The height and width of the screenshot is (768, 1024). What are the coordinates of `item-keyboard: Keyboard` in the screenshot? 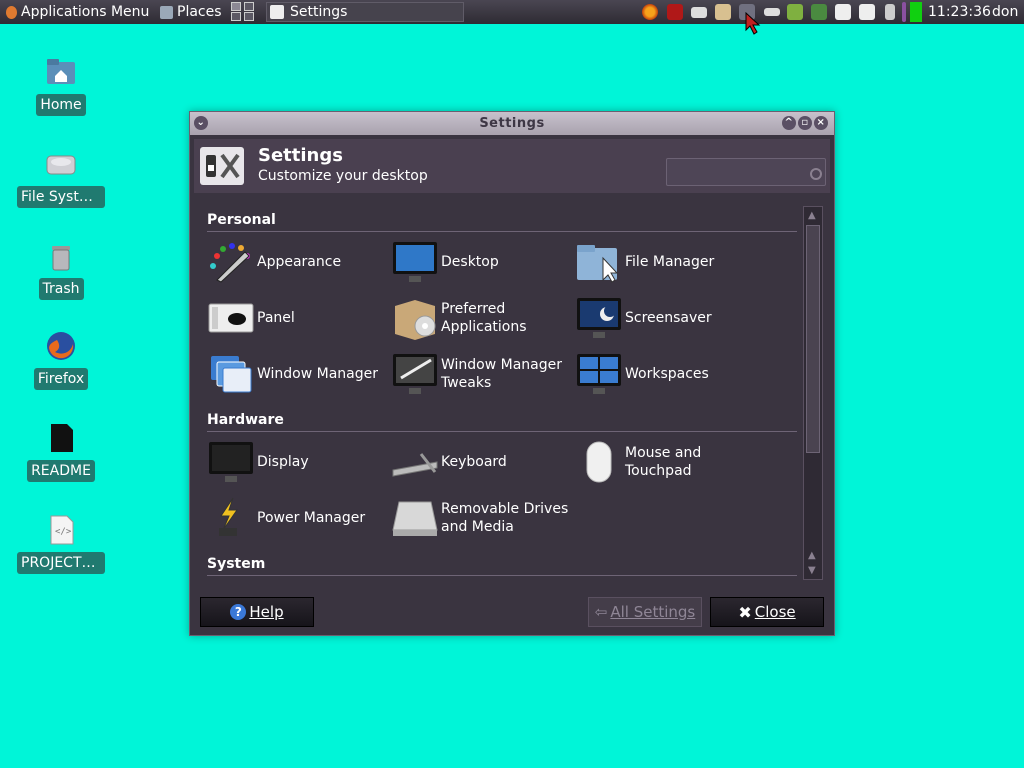 It's located at (449, 462).